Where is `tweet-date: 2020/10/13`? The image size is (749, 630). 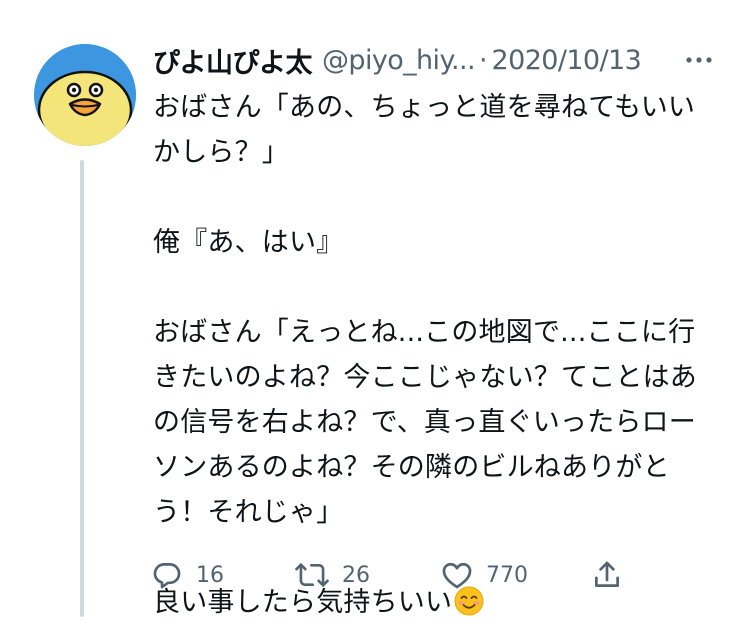 tweet-date: 2020/10/13 is located at coordinates (567, 60).